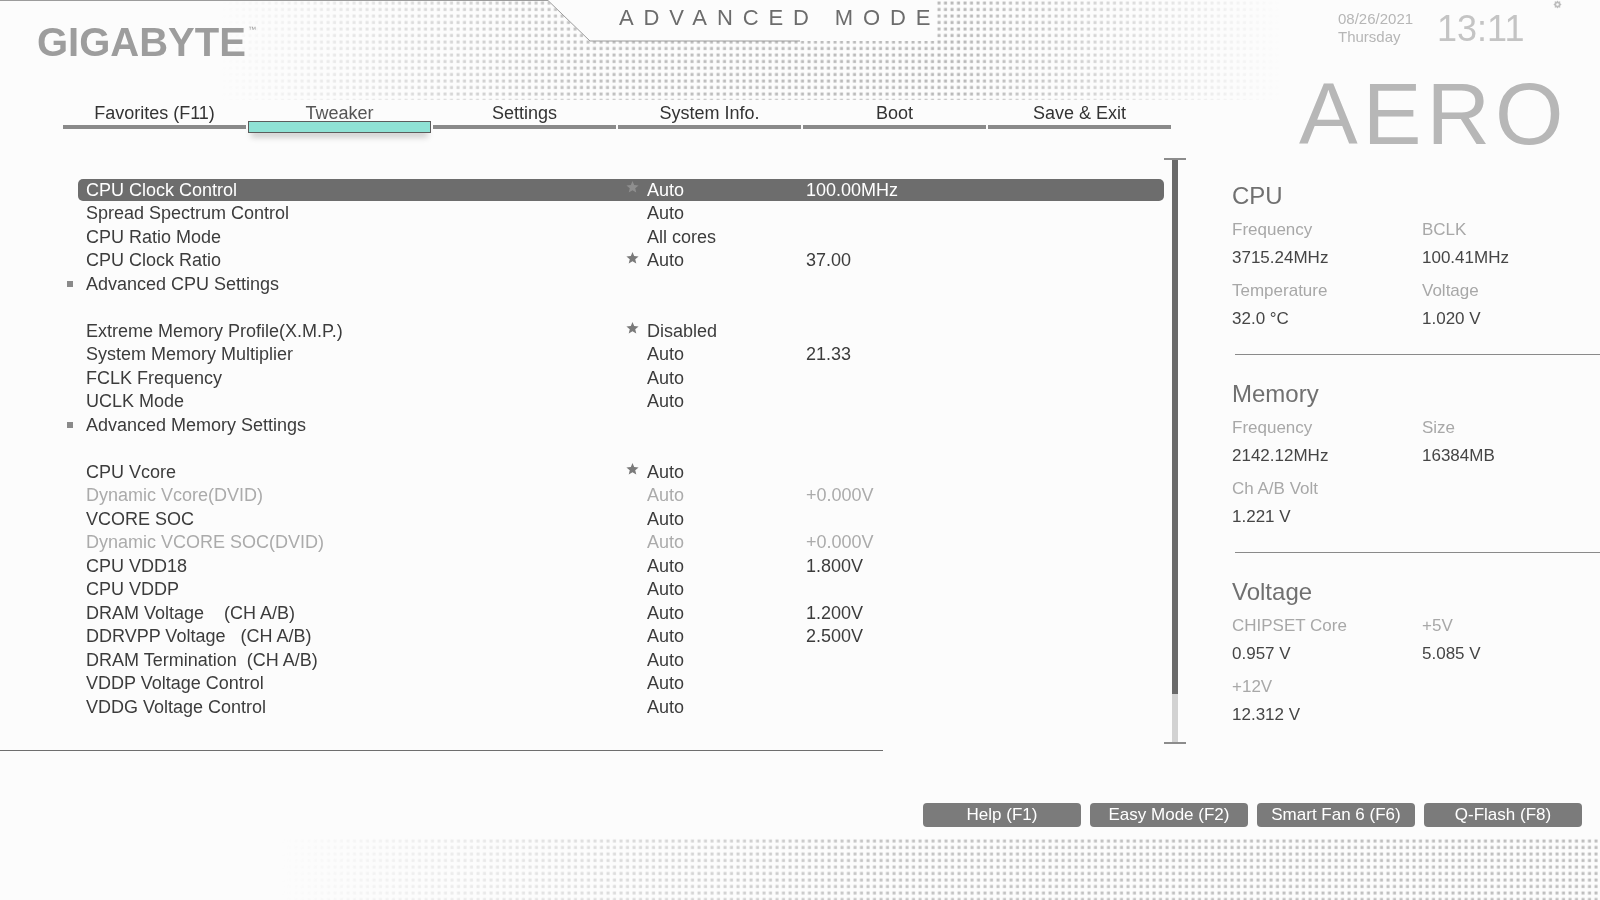  I want to click on shortcut-button: Smart Fan 6 (F6), so click(1336, 815).